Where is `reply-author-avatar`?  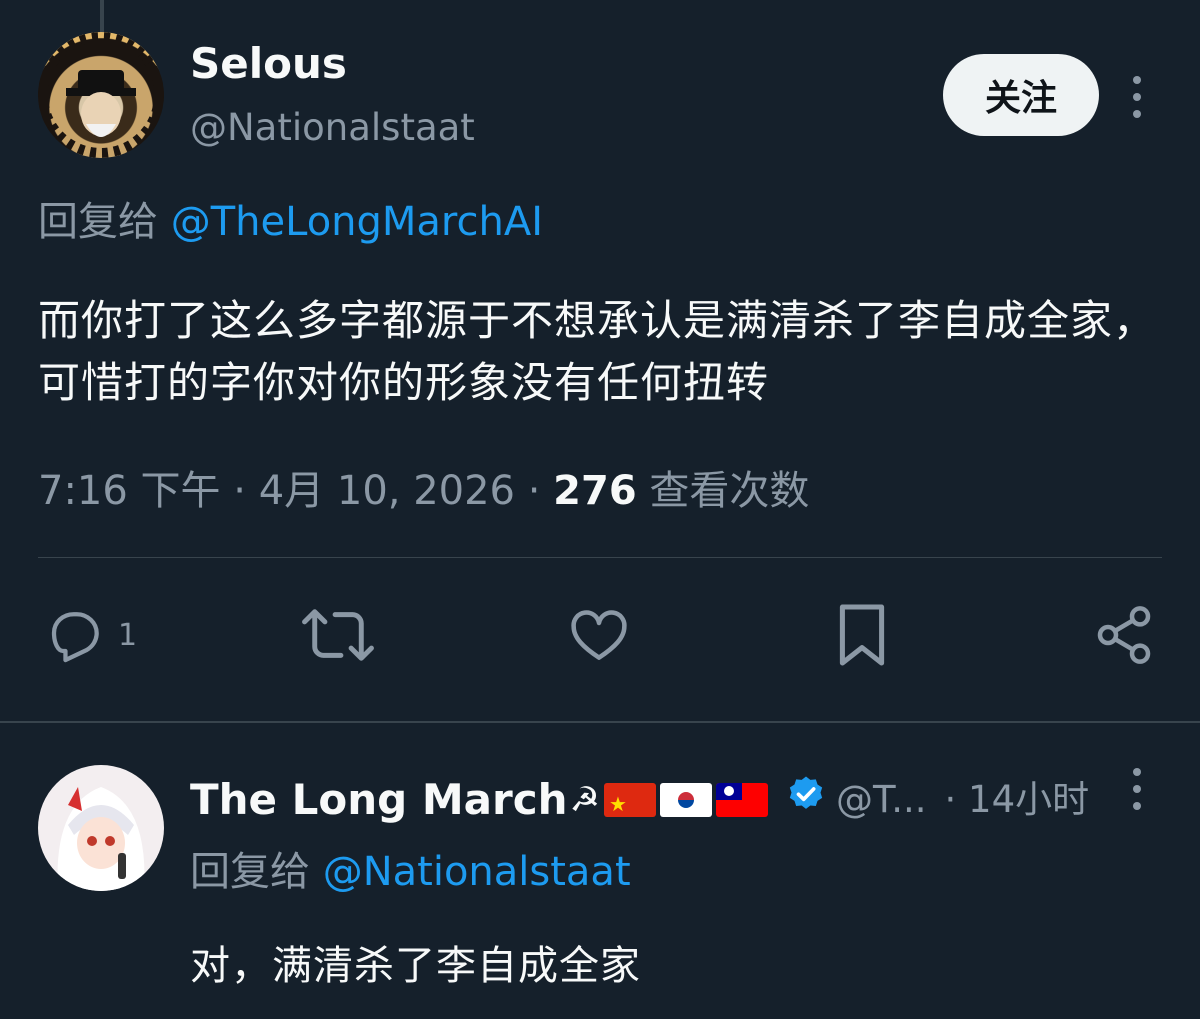 reply-author-avatar is located at coordinates (101, 828).